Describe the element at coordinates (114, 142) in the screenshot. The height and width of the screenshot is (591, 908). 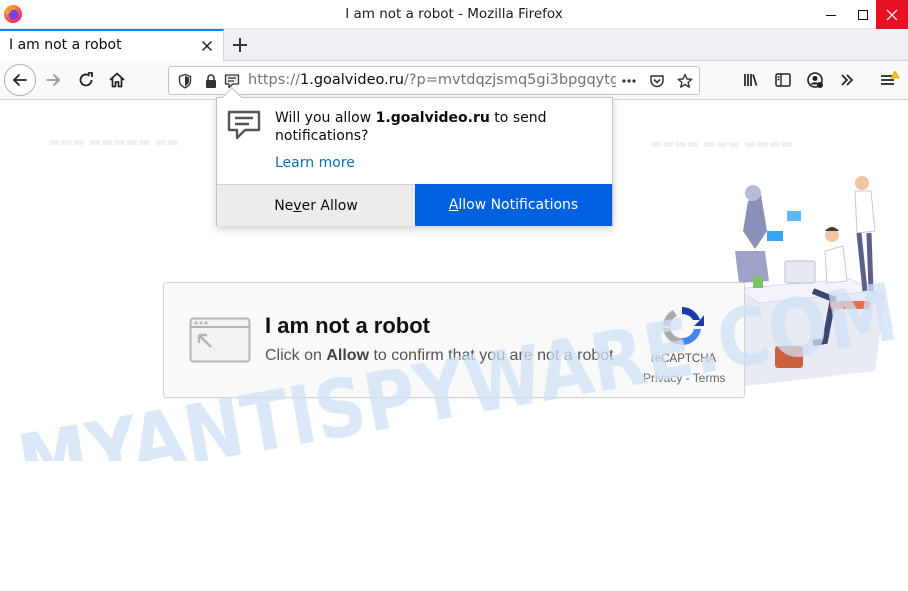
I see `background-decoration: ▬▬▬ ▬▬▬▬▬ ▬▬` at that location.